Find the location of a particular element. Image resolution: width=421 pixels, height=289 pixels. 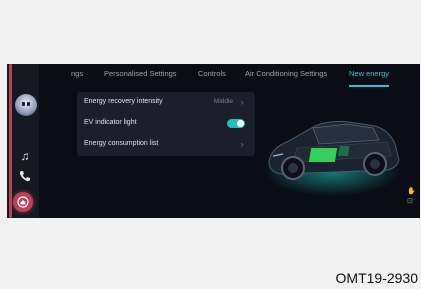

tab-personalised-settings: Personalised Settings is located at coordinates (140, 73).